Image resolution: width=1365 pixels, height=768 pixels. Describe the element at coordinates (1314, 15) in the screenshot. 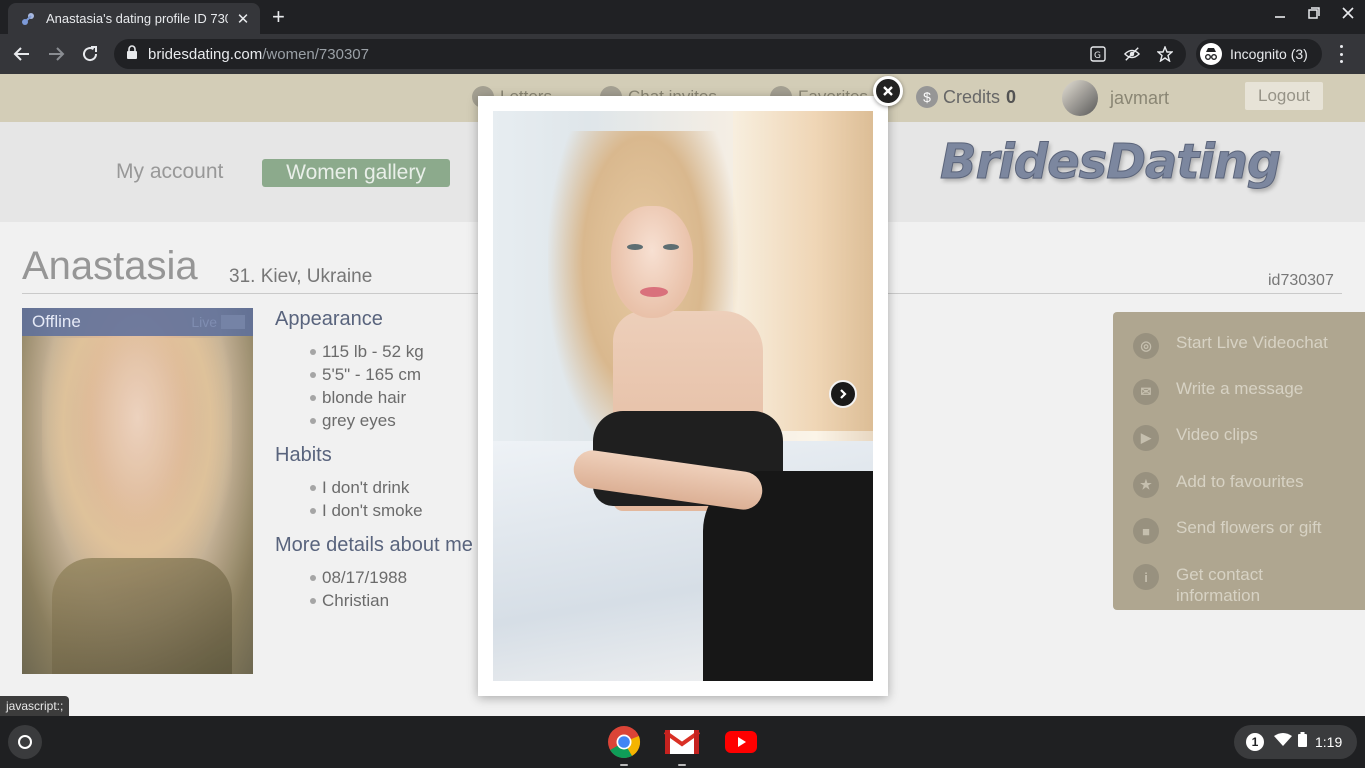

I see `restore-window-icon` at that location.